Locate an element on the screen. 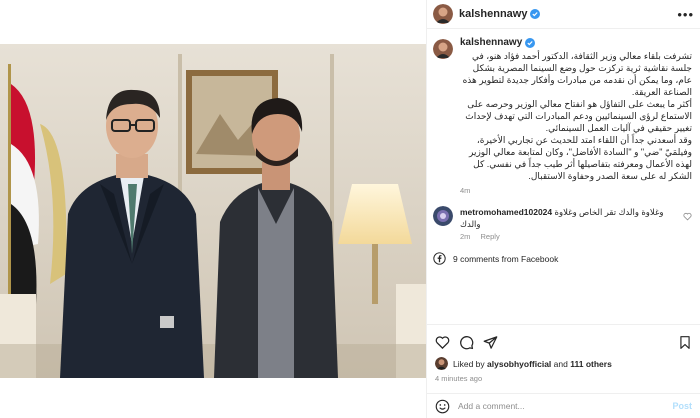 This screenshot has height=418, width=700. post-comment-button: Post is located at coordinates (682, 406).